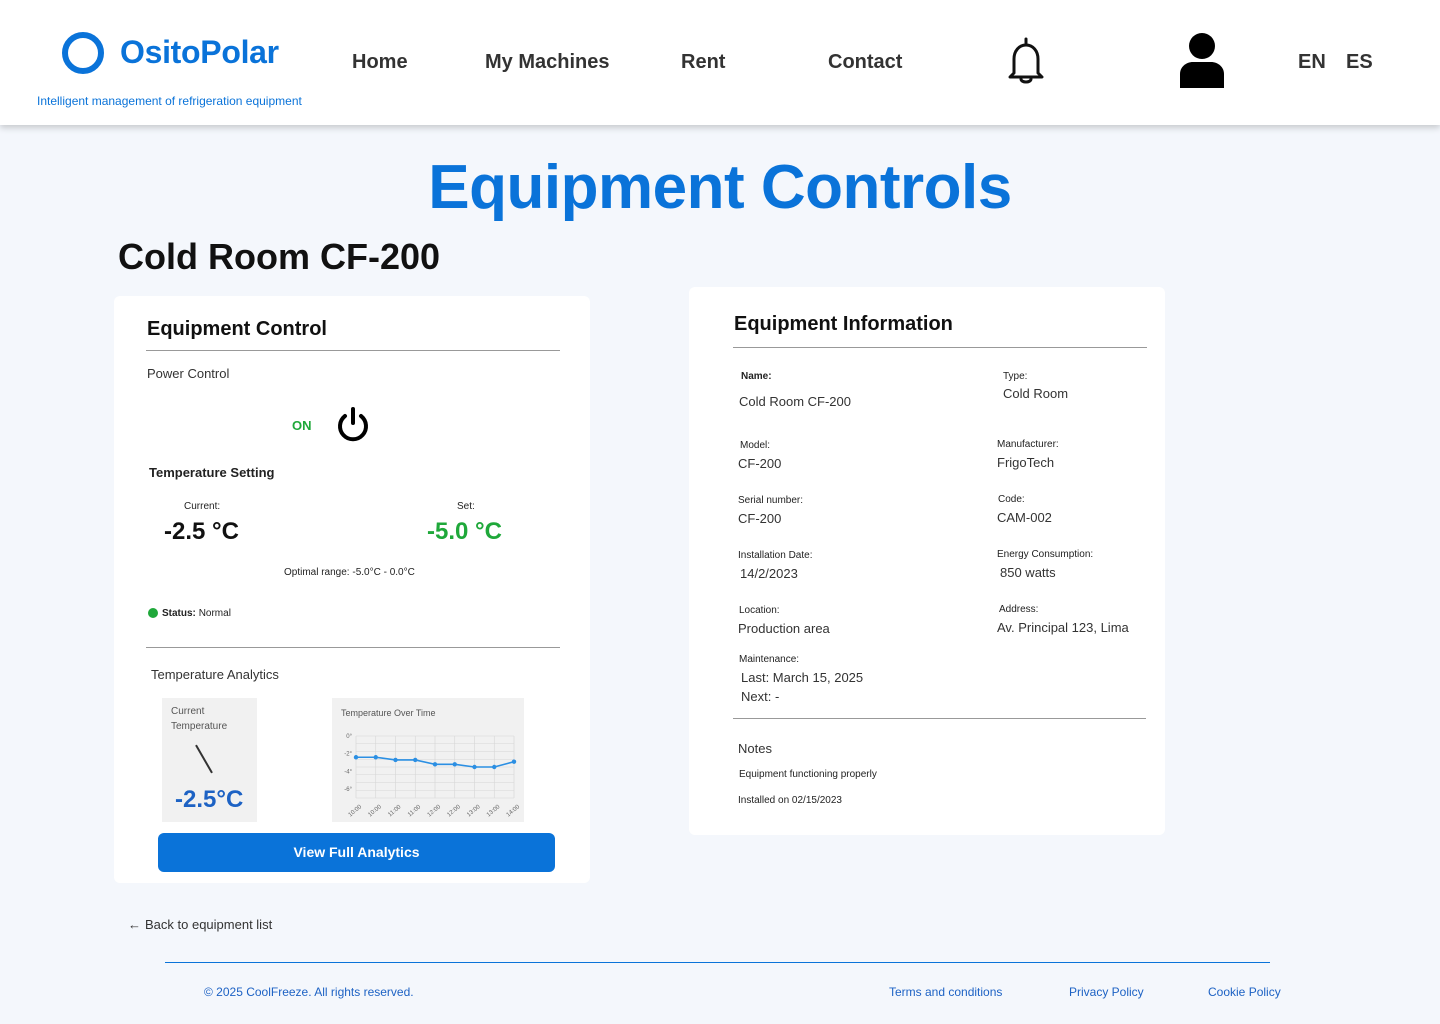  Describe the element at coordinates (153, 613) in the screenshot. I see `status-dot-icon` at that location.